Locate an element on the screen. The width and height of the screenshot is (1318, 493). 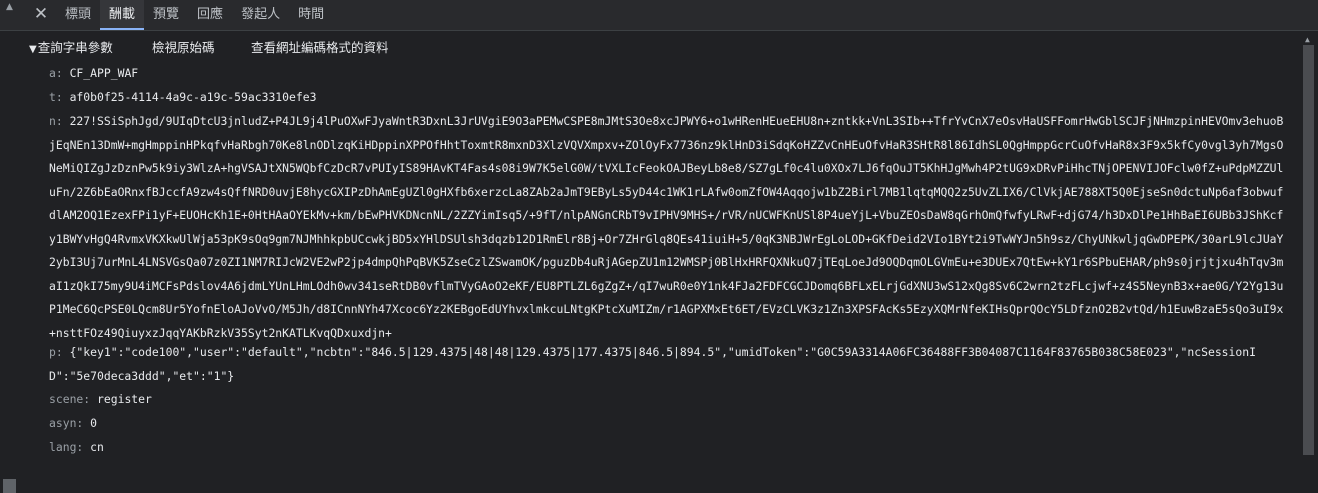
query-params-header: ▼查詢字串參數 is located at coordinates (71, 46).